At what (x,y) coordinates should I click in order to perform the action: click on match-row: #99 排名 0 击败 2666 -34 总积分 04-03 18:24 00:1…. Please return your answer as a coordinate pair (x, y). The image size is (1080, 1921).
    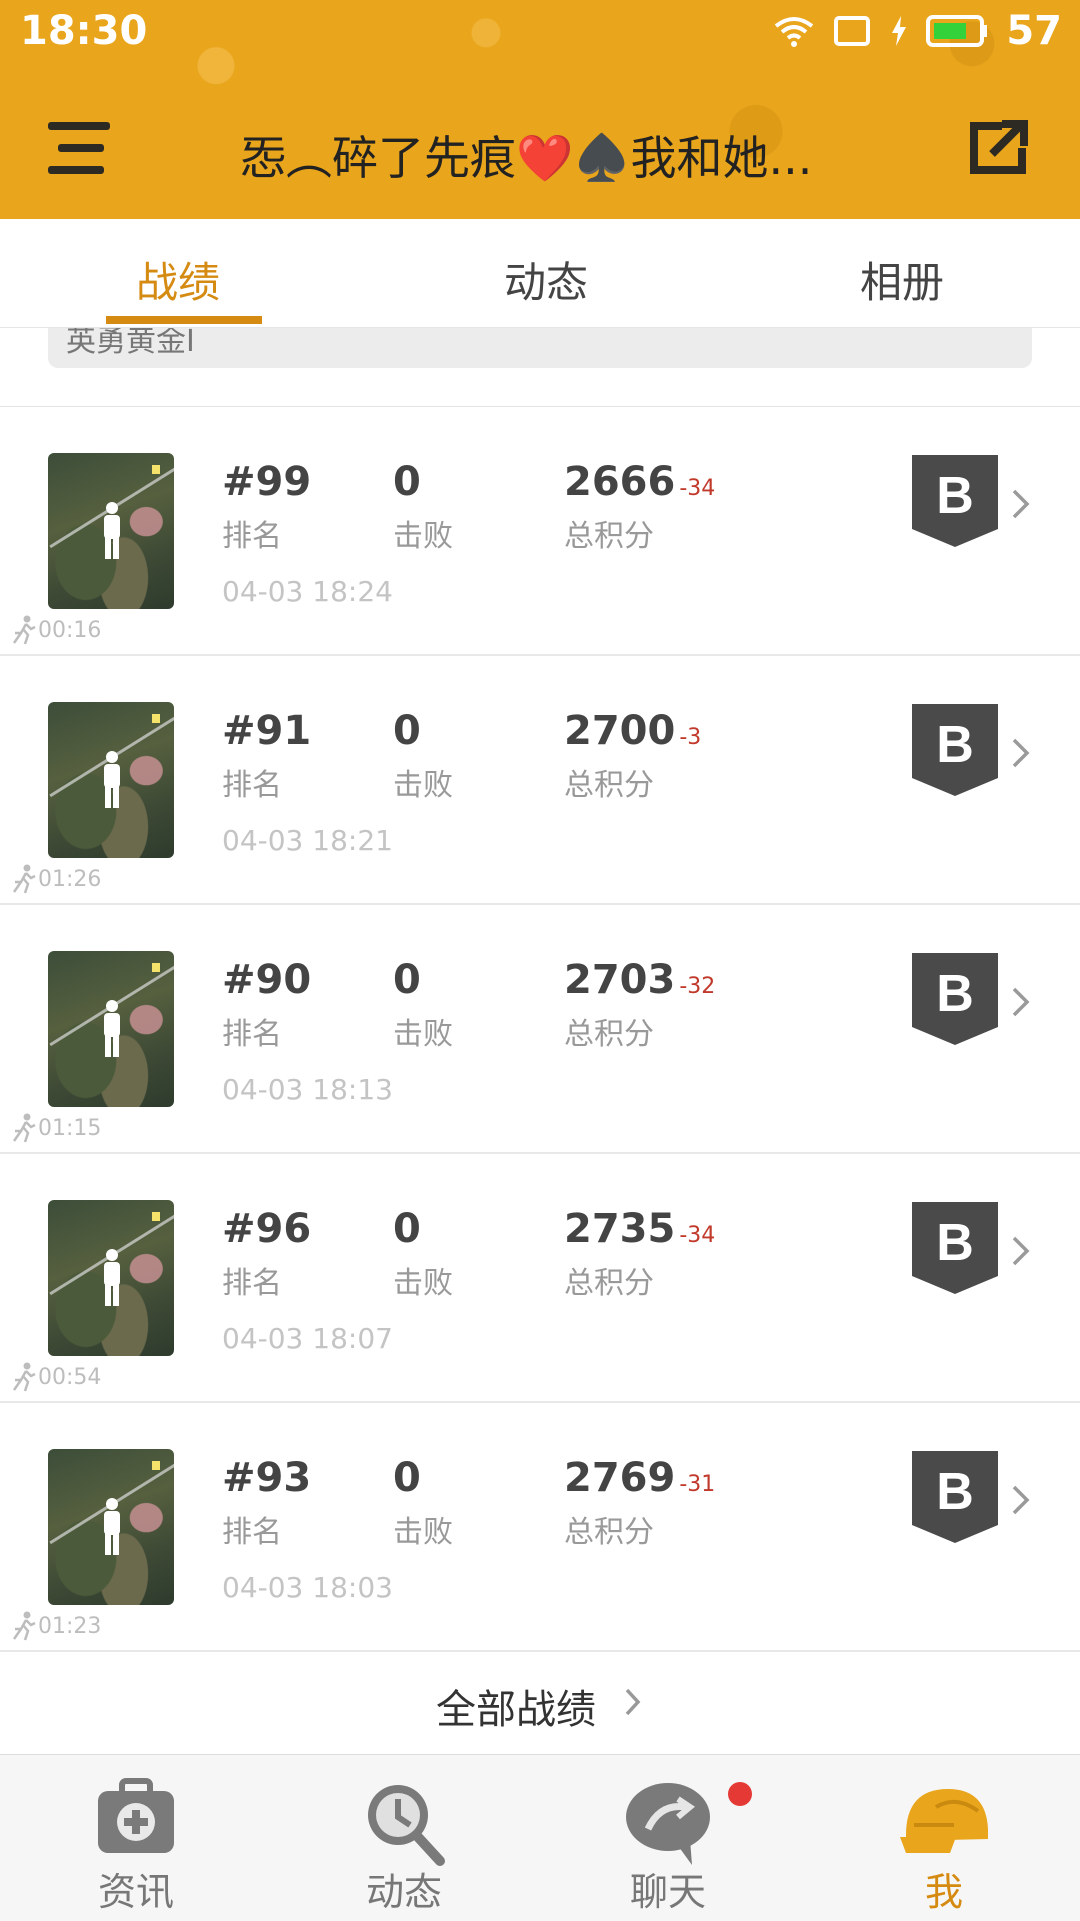
    Looking at the image, I should click on (540, 531).